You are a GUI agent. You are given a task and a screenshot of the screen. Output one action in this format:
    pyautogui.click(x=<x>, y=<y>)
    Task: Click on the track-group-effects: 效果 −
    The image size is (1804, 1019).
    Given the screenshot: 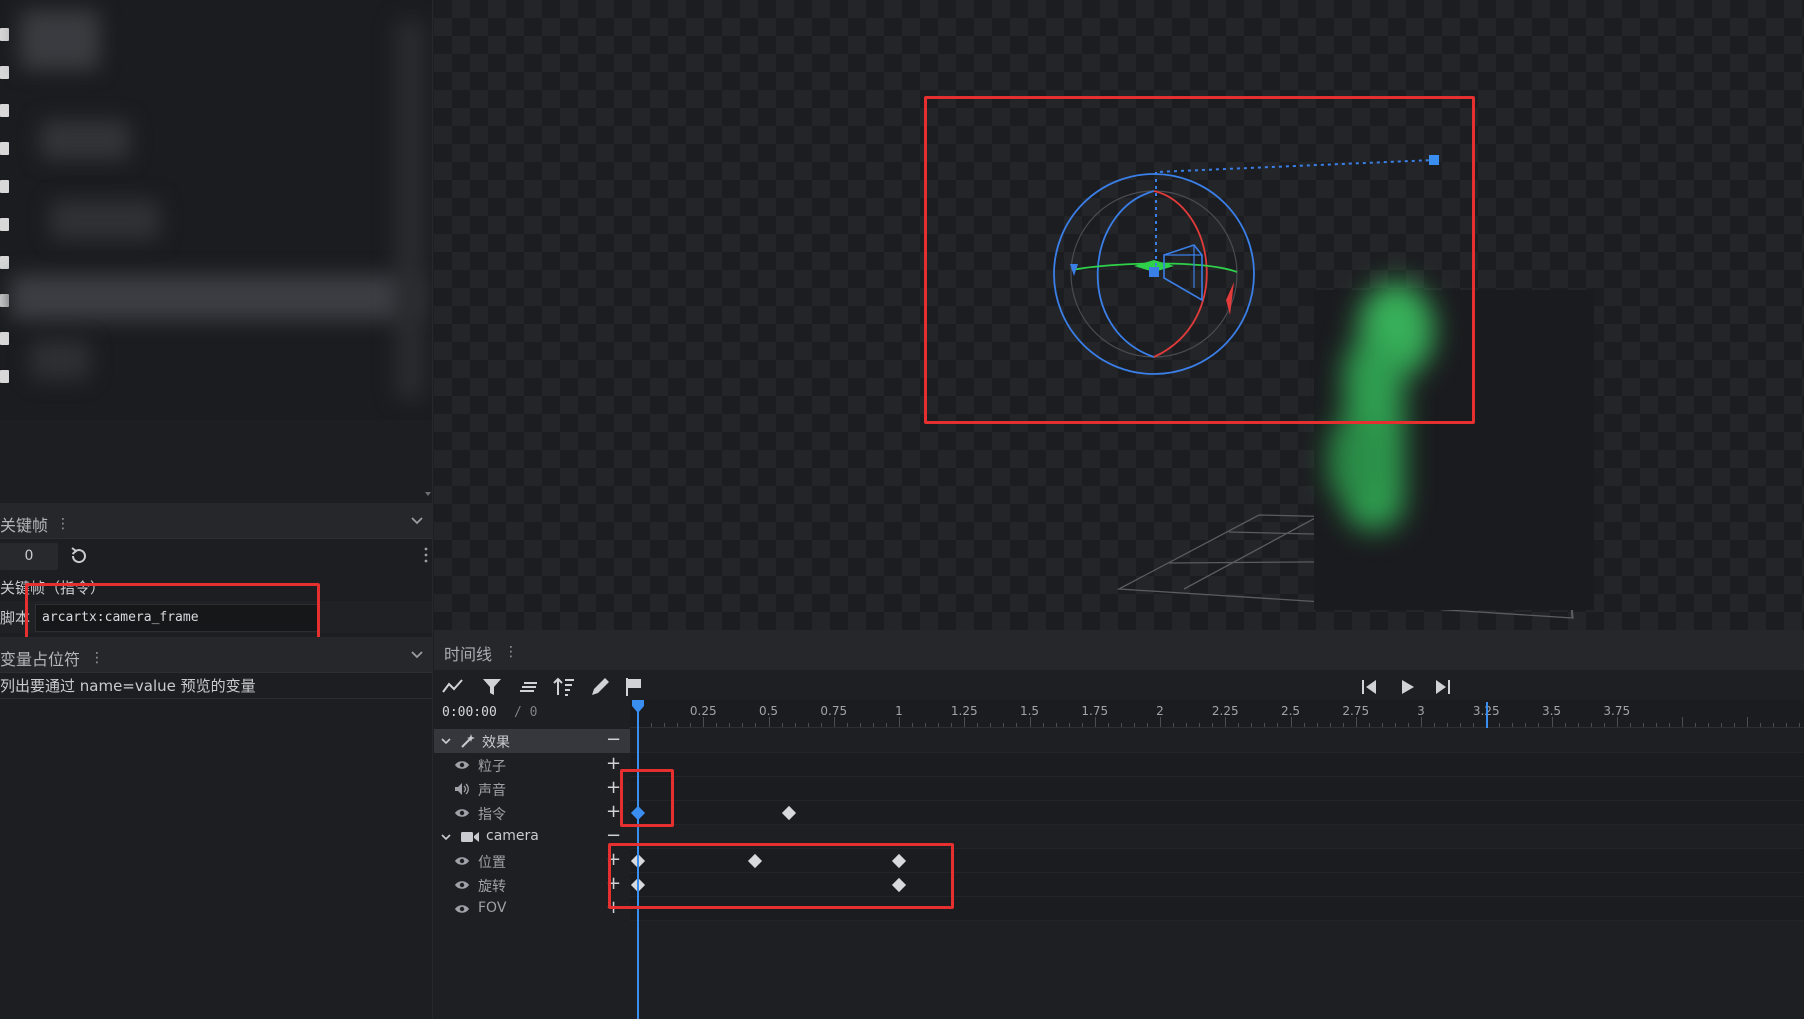 What is the action you would take?
    pyautogui.click(x=532, y=741)
    